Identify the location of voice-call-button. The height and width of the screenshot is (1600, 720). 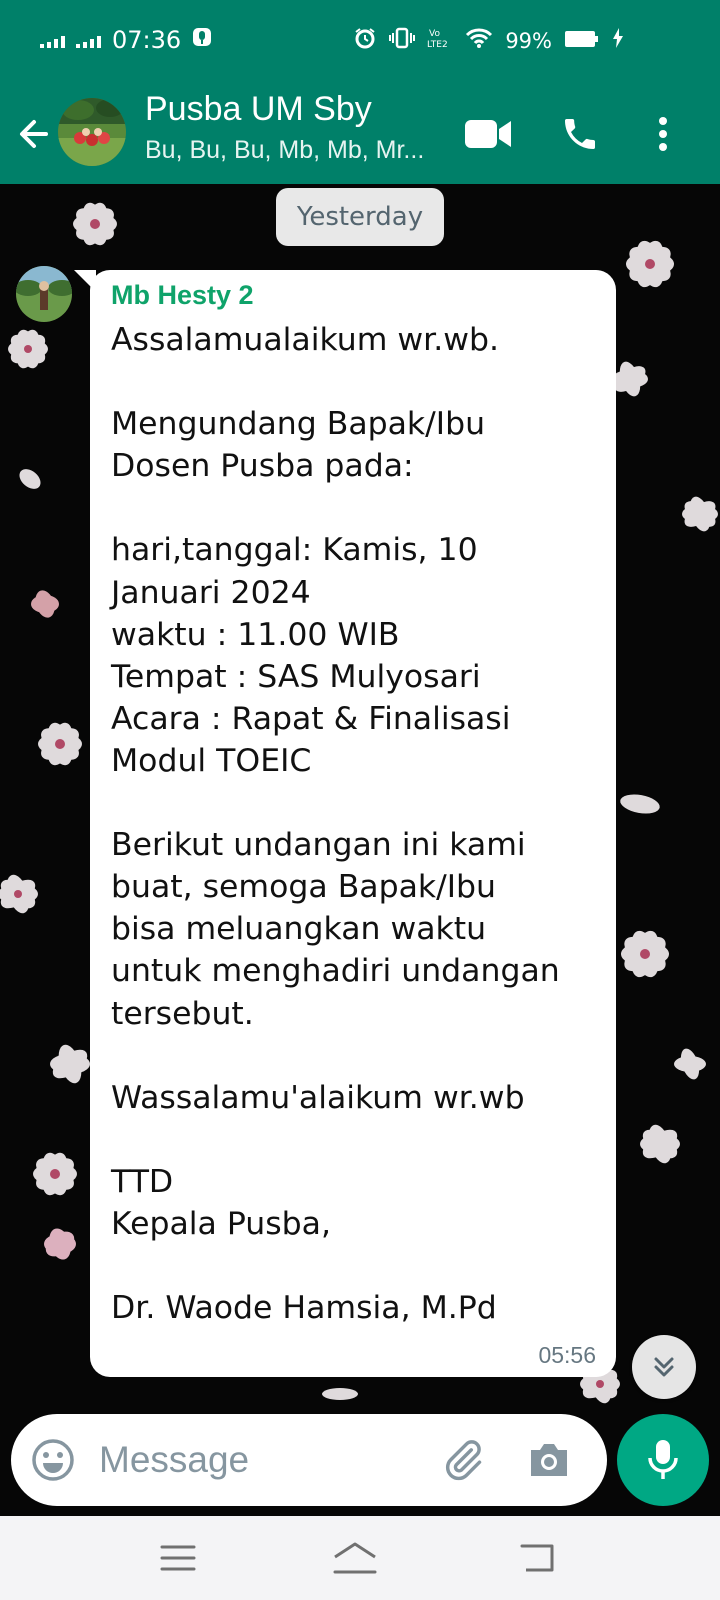
(580, 134).